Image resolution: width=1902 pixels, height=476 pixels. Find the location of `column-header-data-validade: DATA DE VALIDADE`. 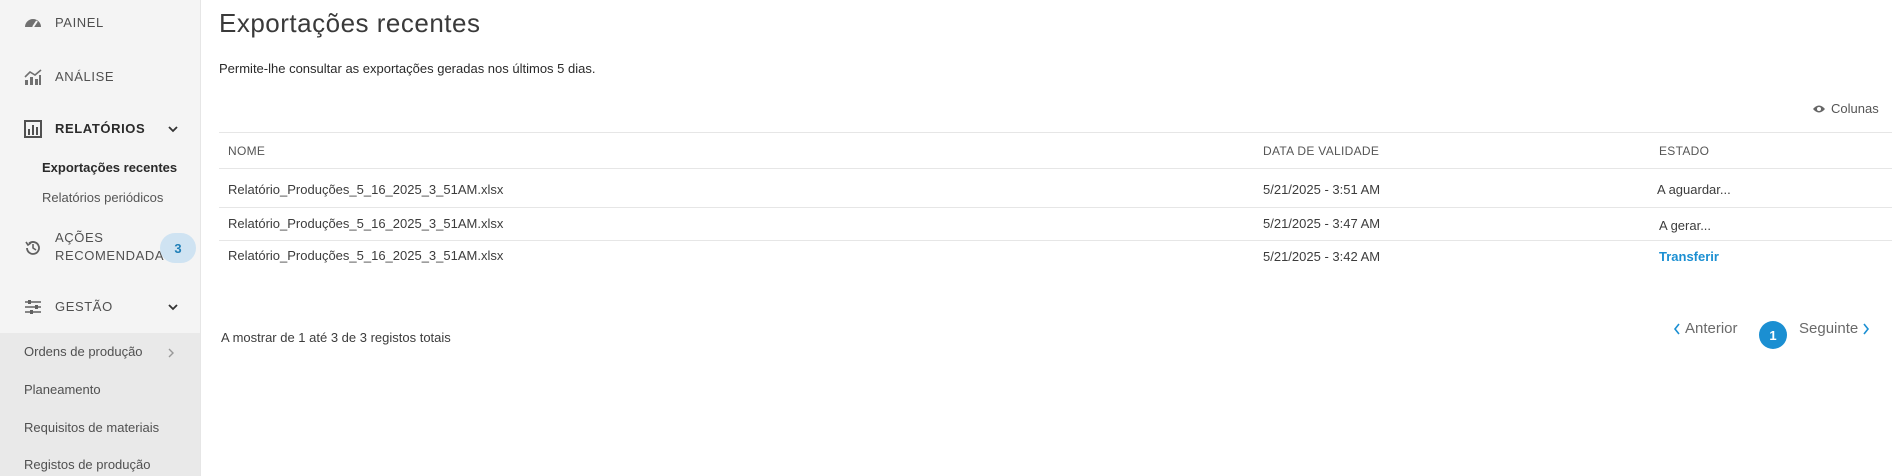

column-header-data-validade: DATA DE VALIDADE is located at coordinates (1321, 151).